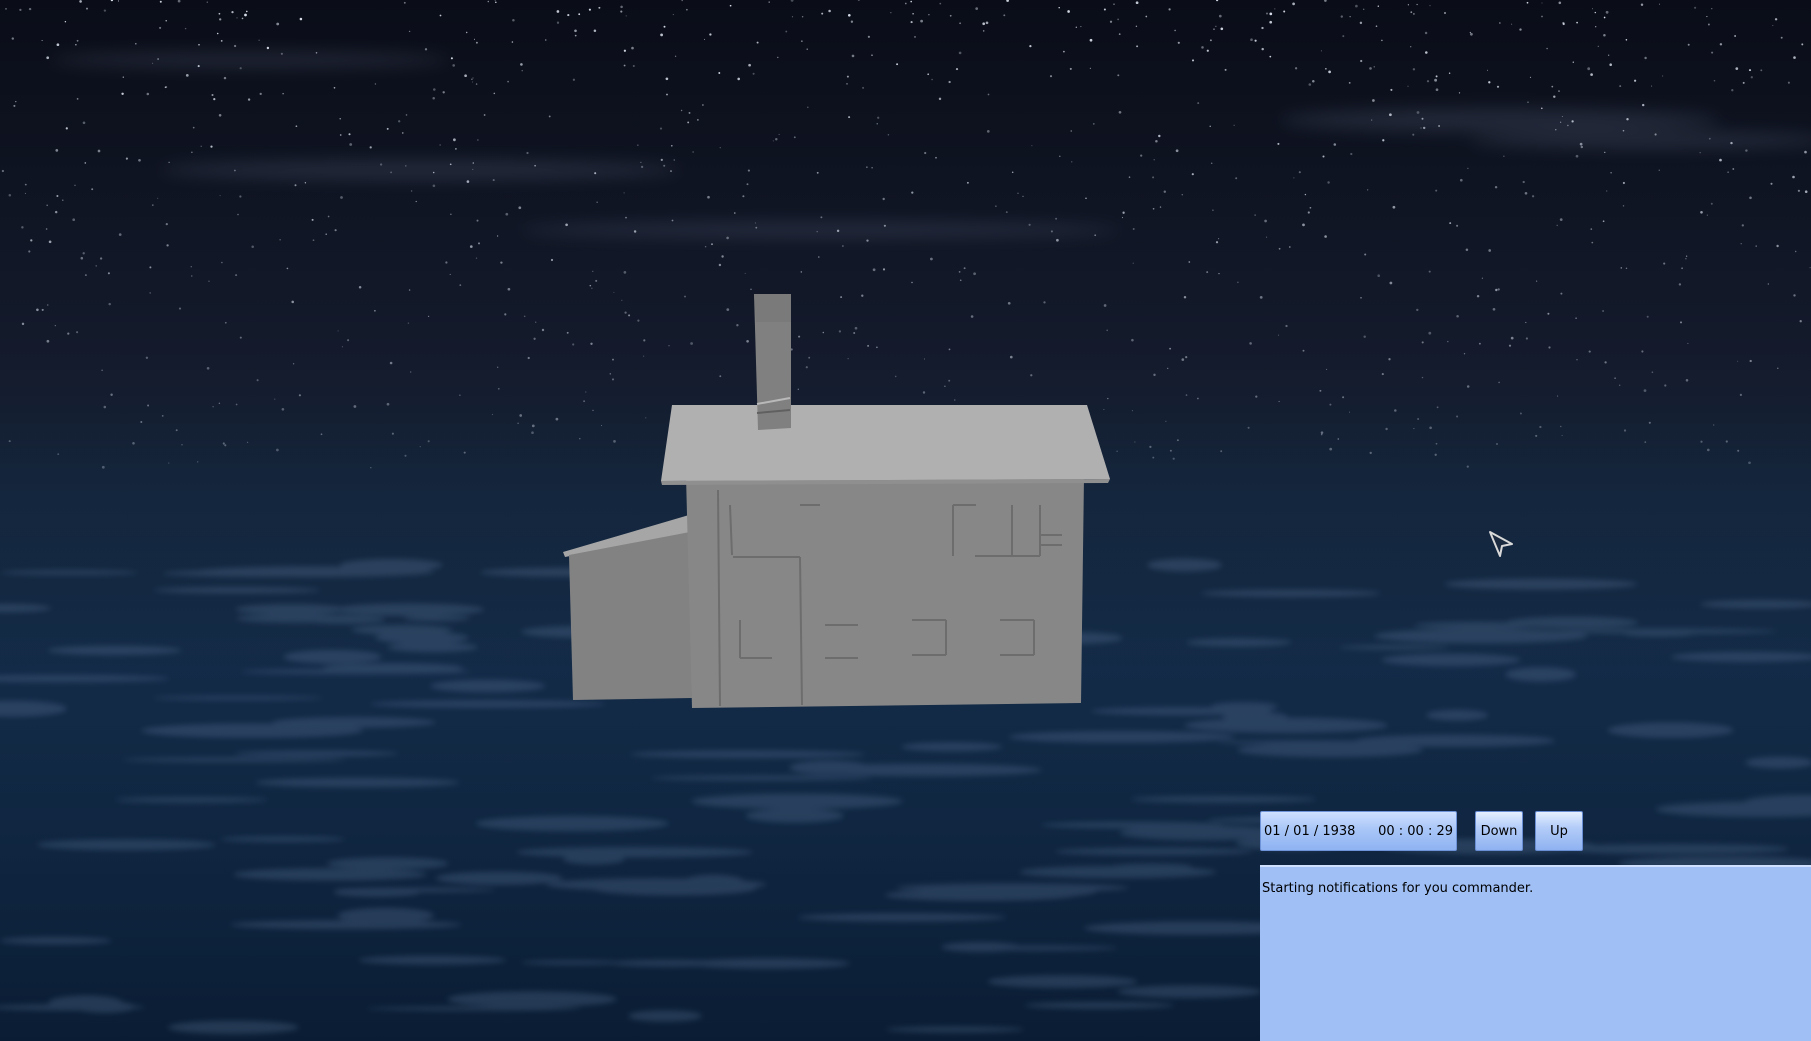 The height and width of the screenshot is (1041, 1811). I want to click on house-annex-wall, so click(630, 616).